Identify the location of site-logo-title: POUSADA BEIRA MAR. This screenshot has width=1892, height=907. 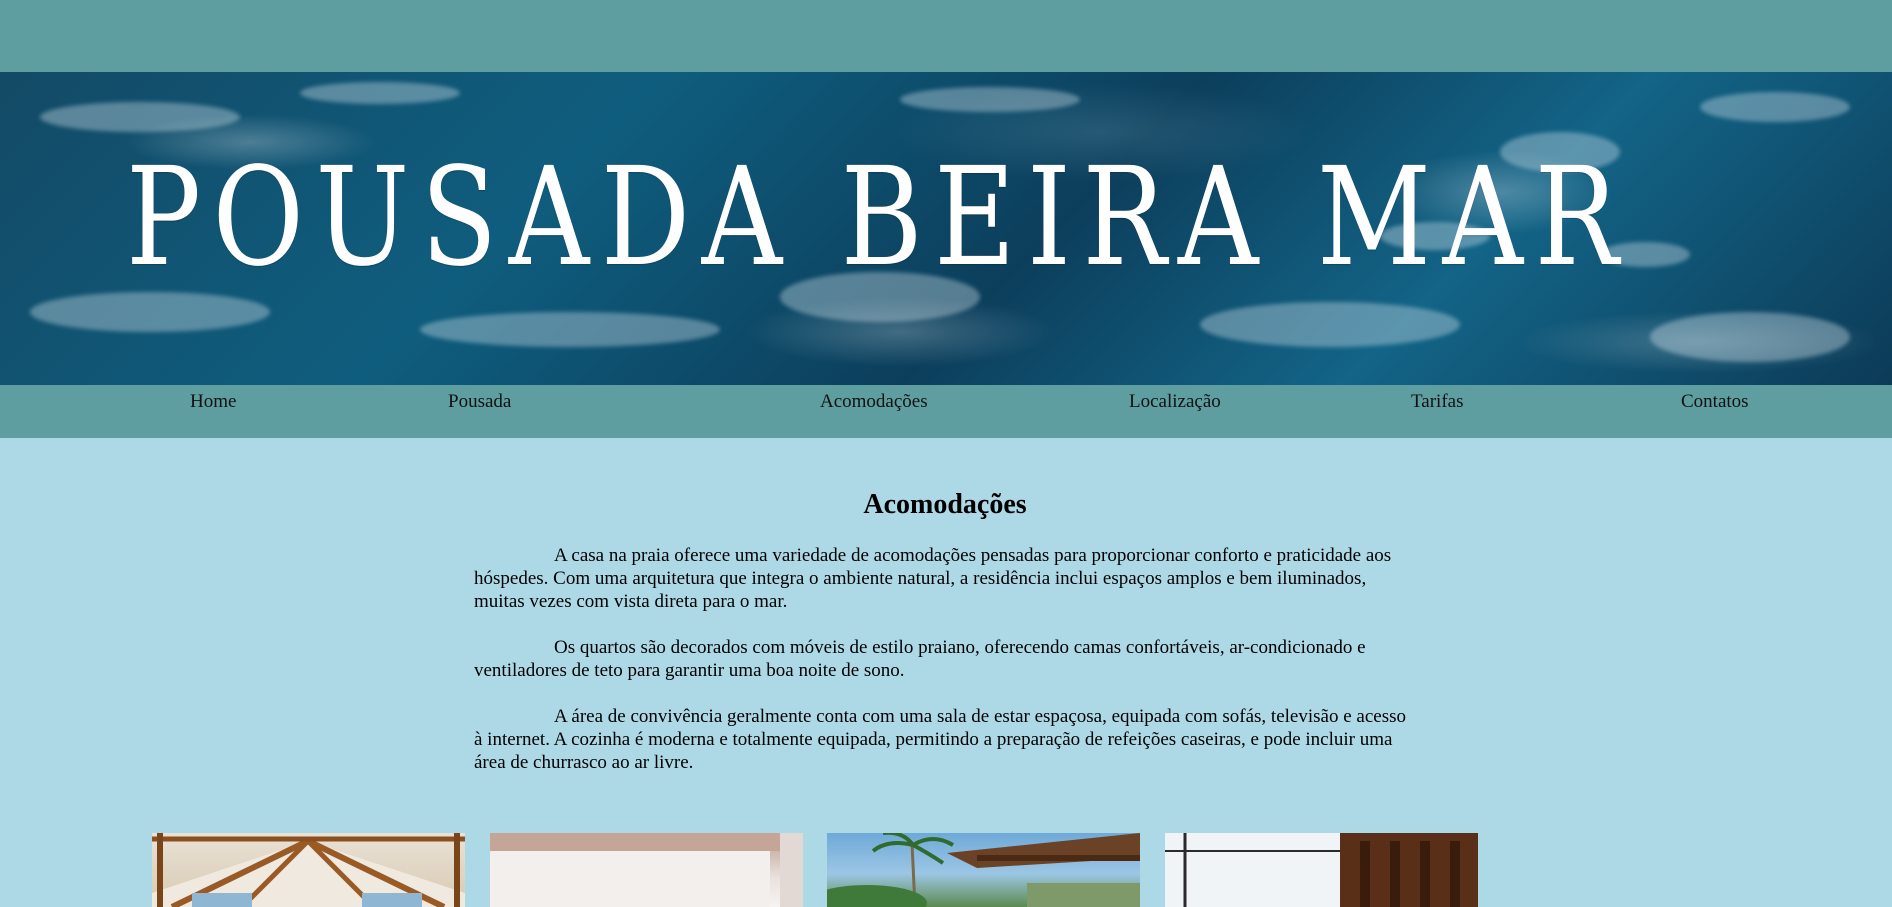
(878, 218).